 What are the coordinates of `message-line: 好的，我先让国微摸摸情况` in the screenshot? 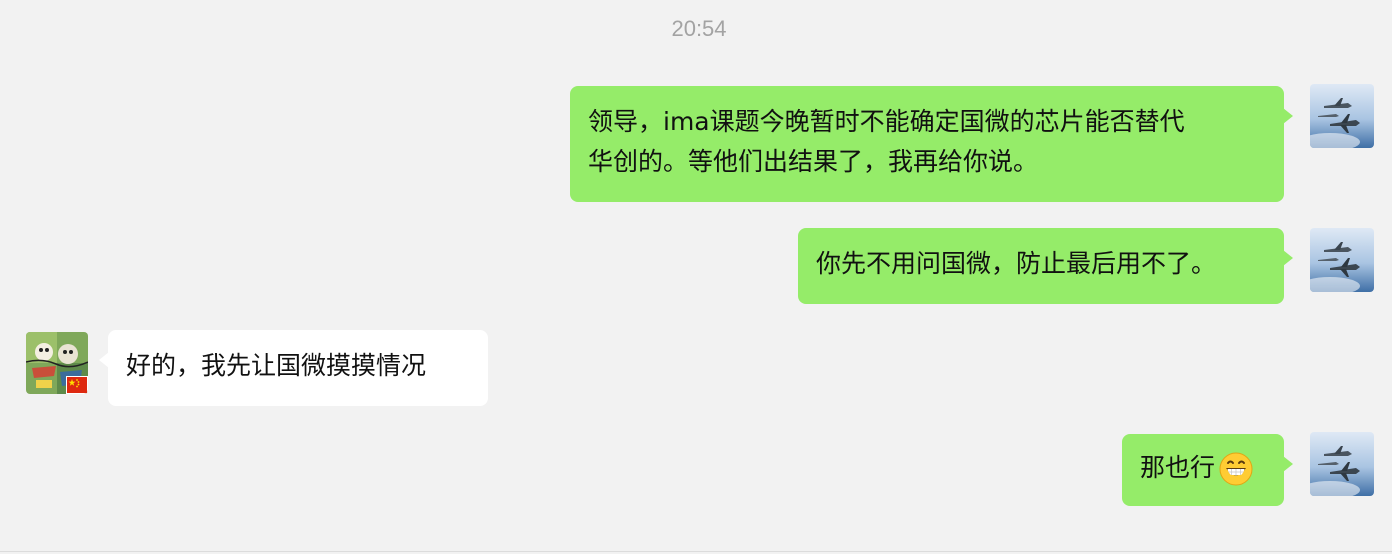 It's located at (276, 365).